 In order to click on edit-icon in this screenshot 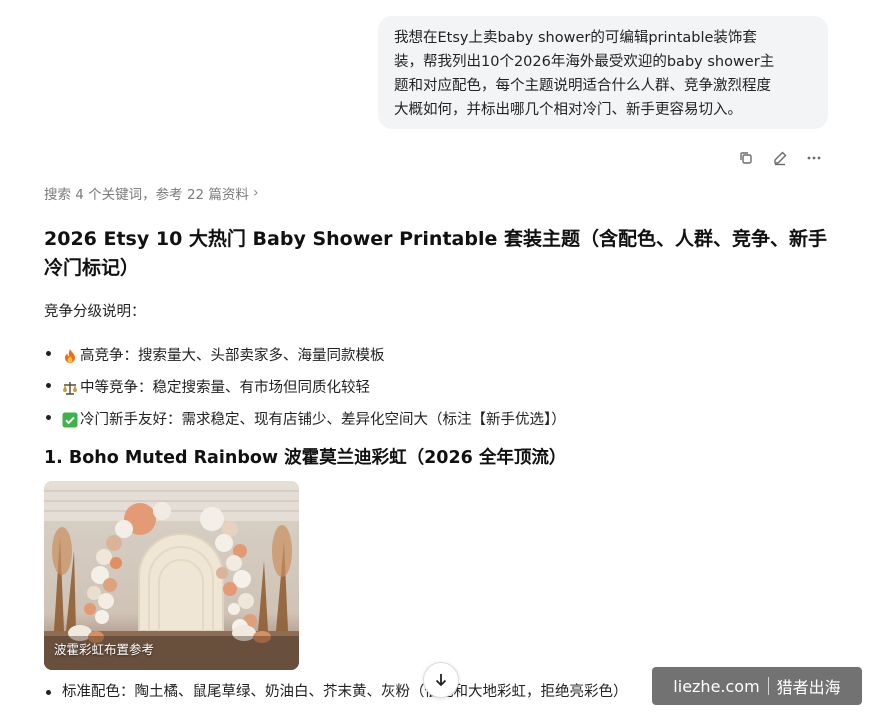, I will do `click(780, 158)`.